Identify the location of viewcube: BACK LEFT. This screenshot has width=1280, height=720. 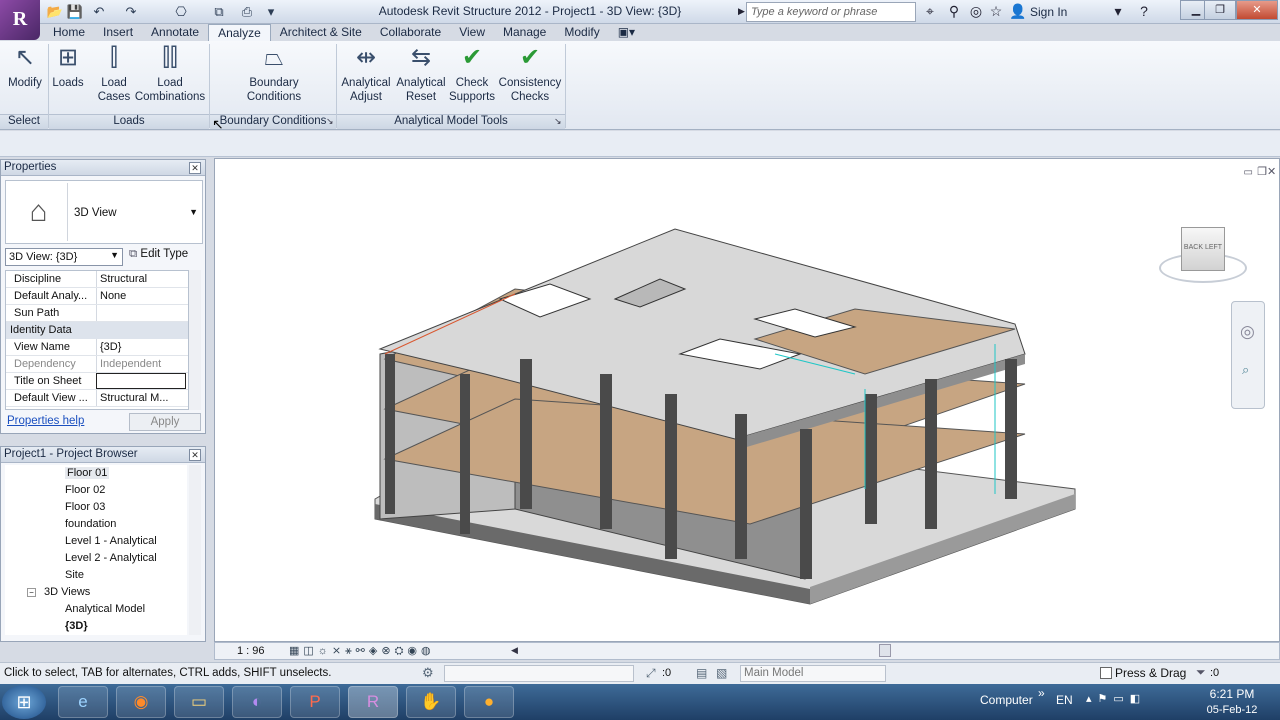
(1204, 256).